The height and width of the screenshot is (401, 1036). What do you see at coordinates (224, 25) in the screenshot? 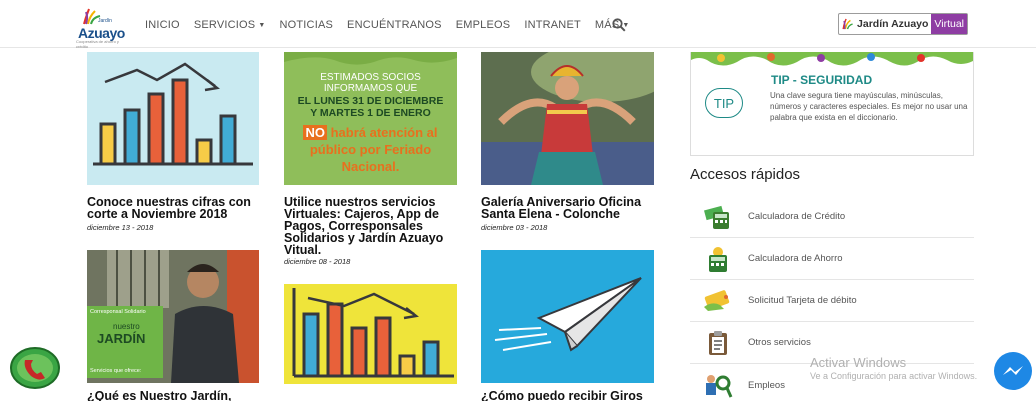
I see `nav-servicios-label: SERVICIOS` at bounding box center [224, 25].